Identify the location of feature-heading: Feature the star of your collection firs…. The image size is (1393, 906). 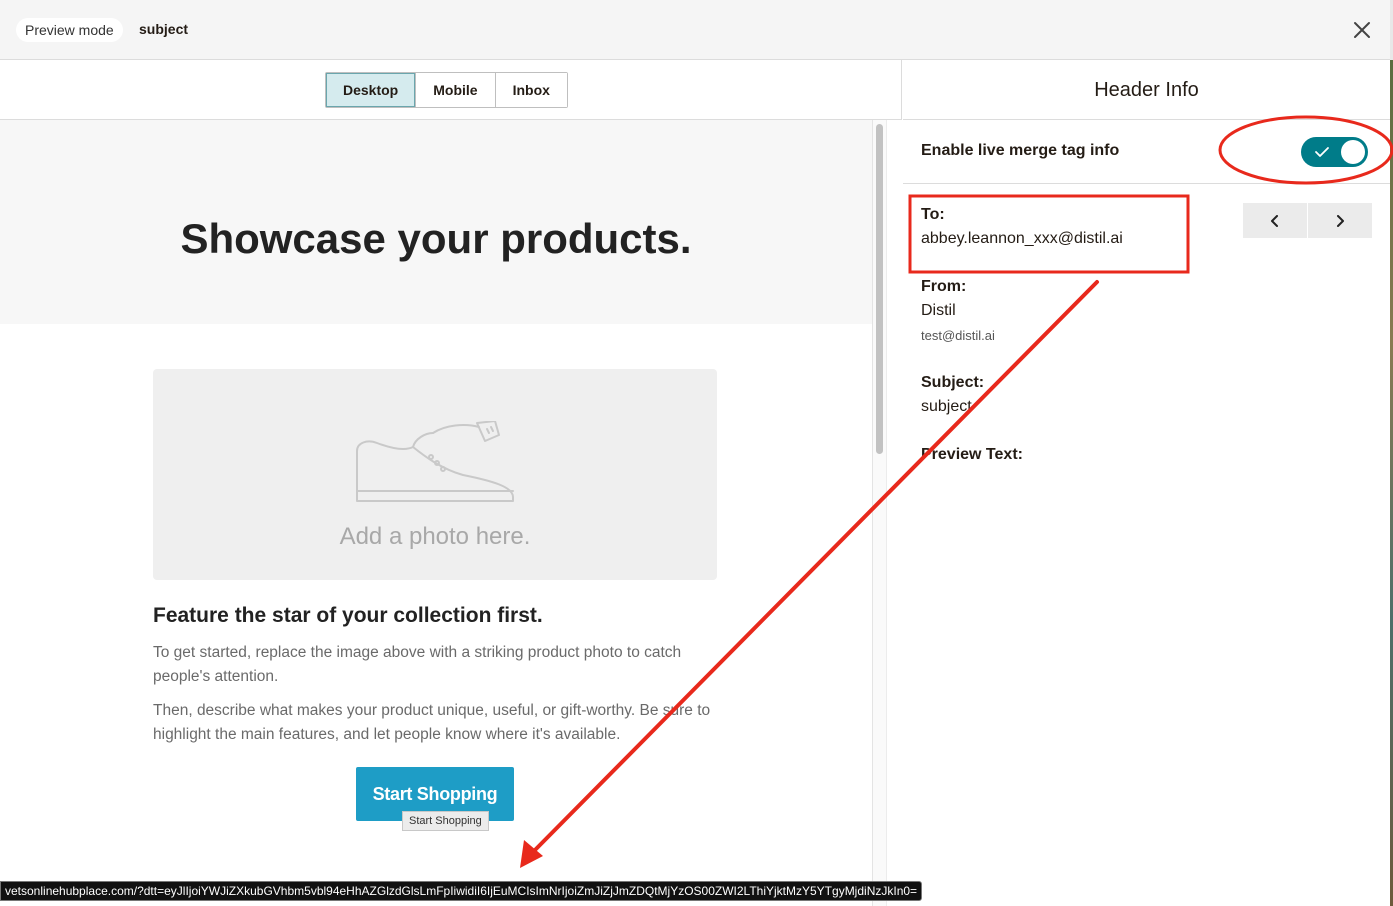
(348, 615).